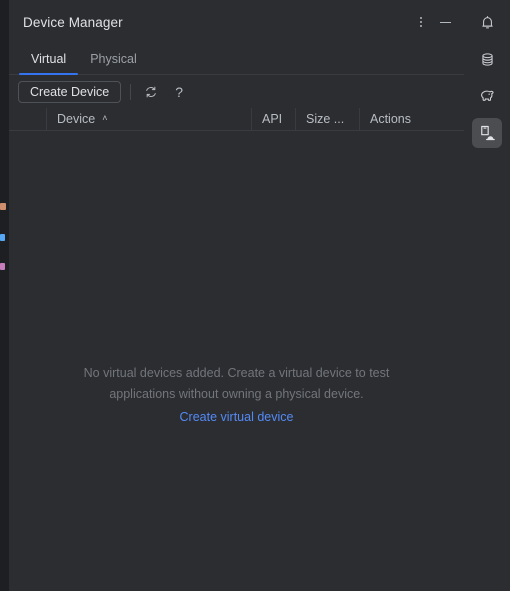 Image resolution: width=510 pixels, height=591 pixels. What do you see at coordinates (411, 119) in the screenshot?
I see `column-header-actions: Actions` at bounding box center [411, 119].